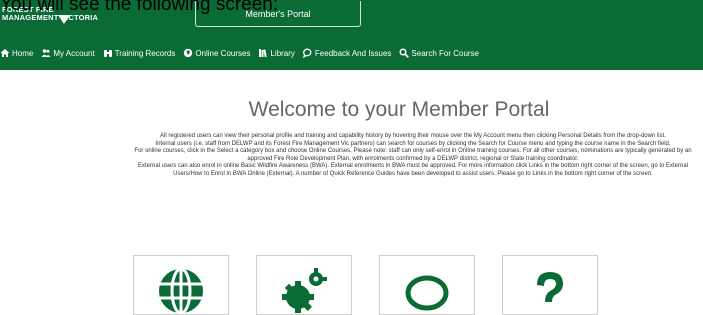 The image size is (703, 315). Describe the element at coordinates (445, 53) in the screenshot. I see `nav-search-course-label: Search For Course` at that location.